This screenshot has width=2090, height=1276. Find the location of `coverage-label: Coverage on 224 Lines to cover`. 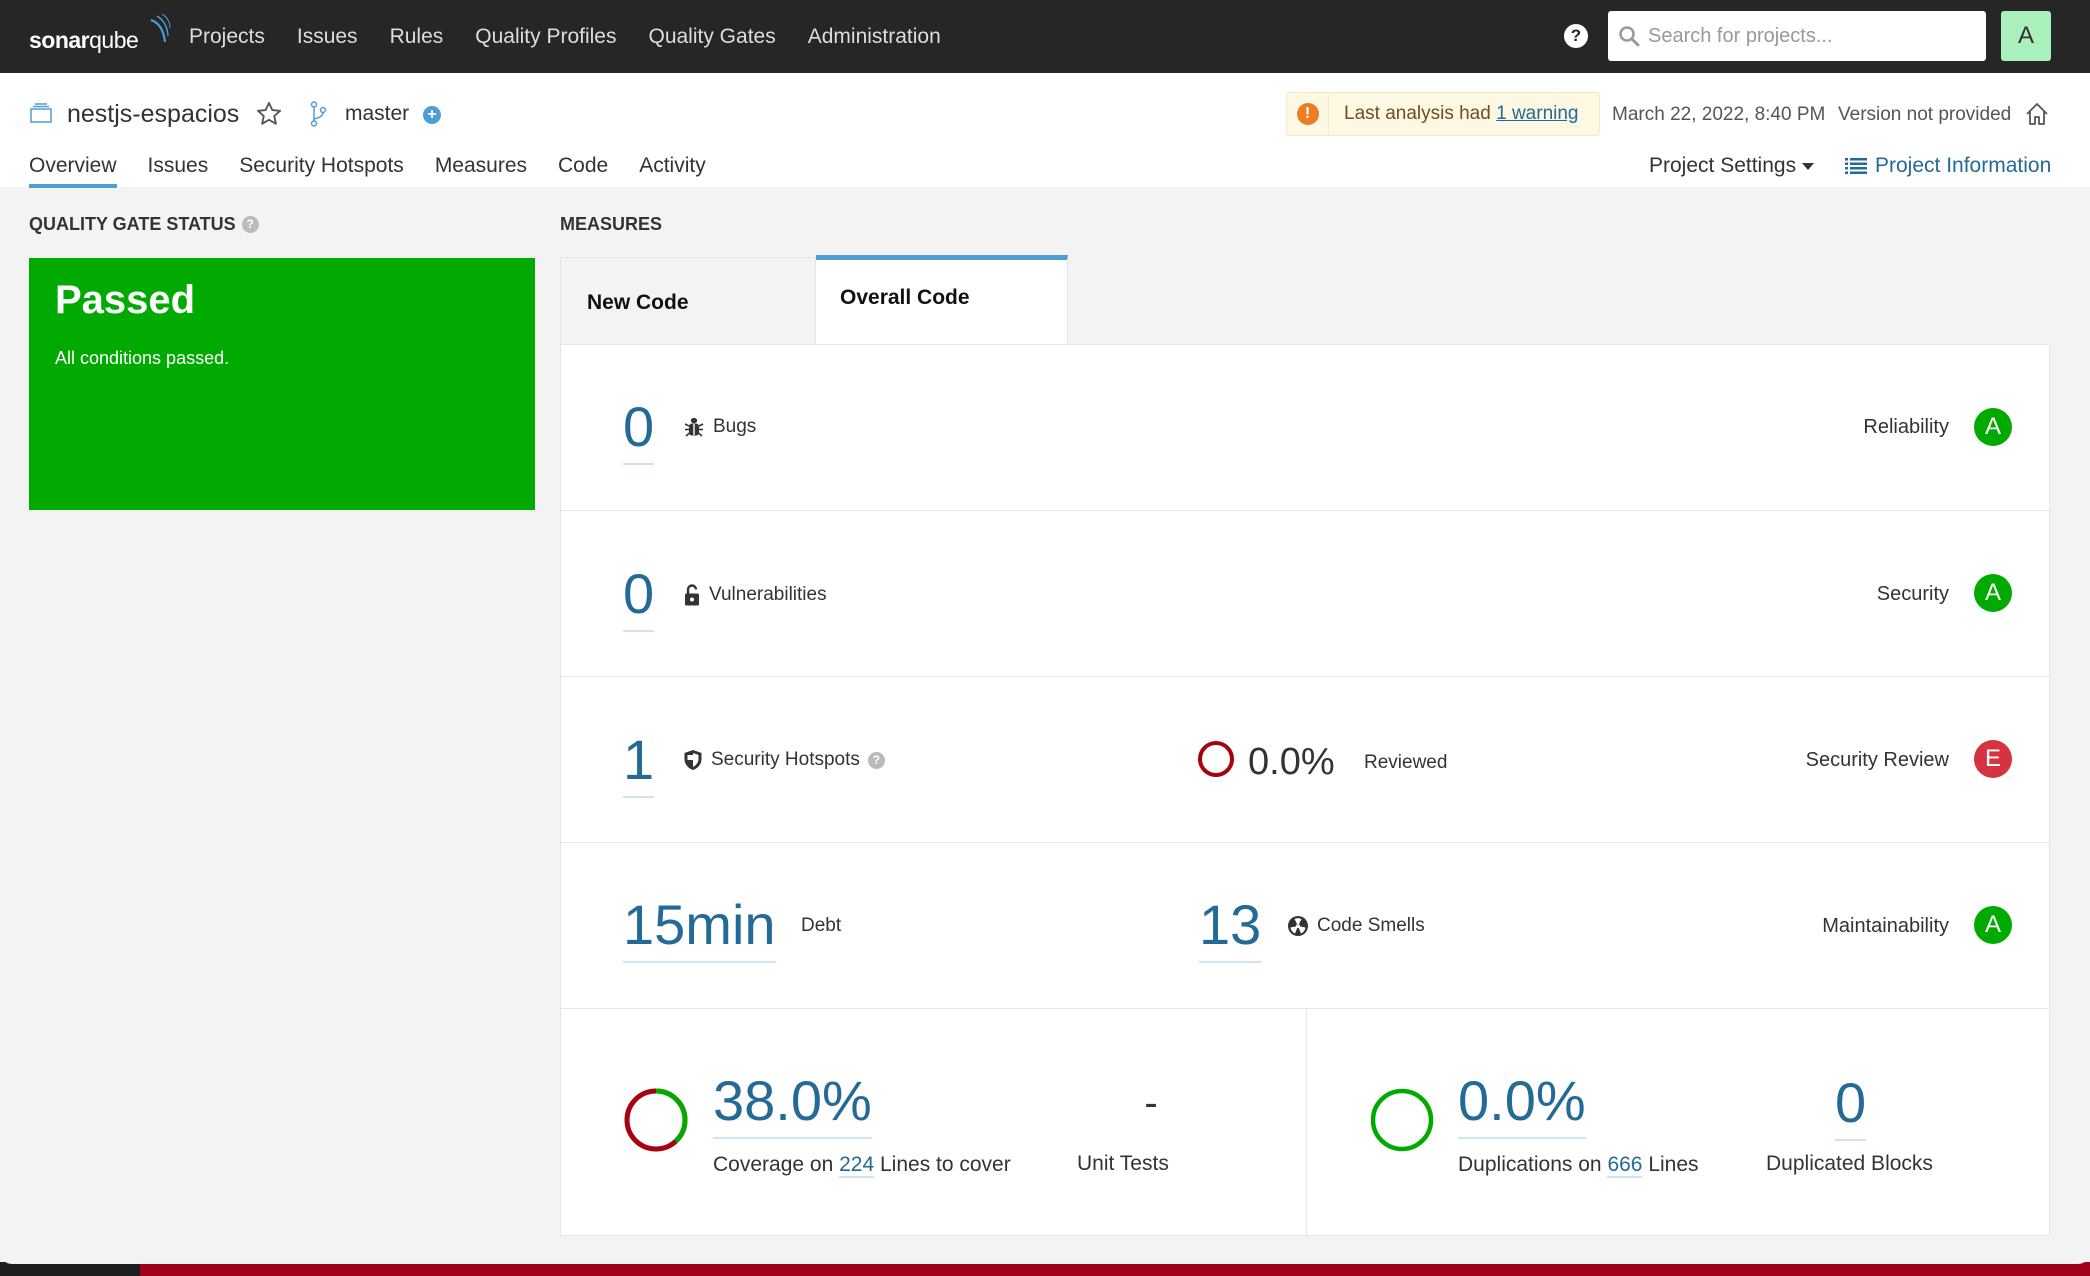

coverage-label: Coverage on 224 Lines to cover is located at coordinates (862, 1165).